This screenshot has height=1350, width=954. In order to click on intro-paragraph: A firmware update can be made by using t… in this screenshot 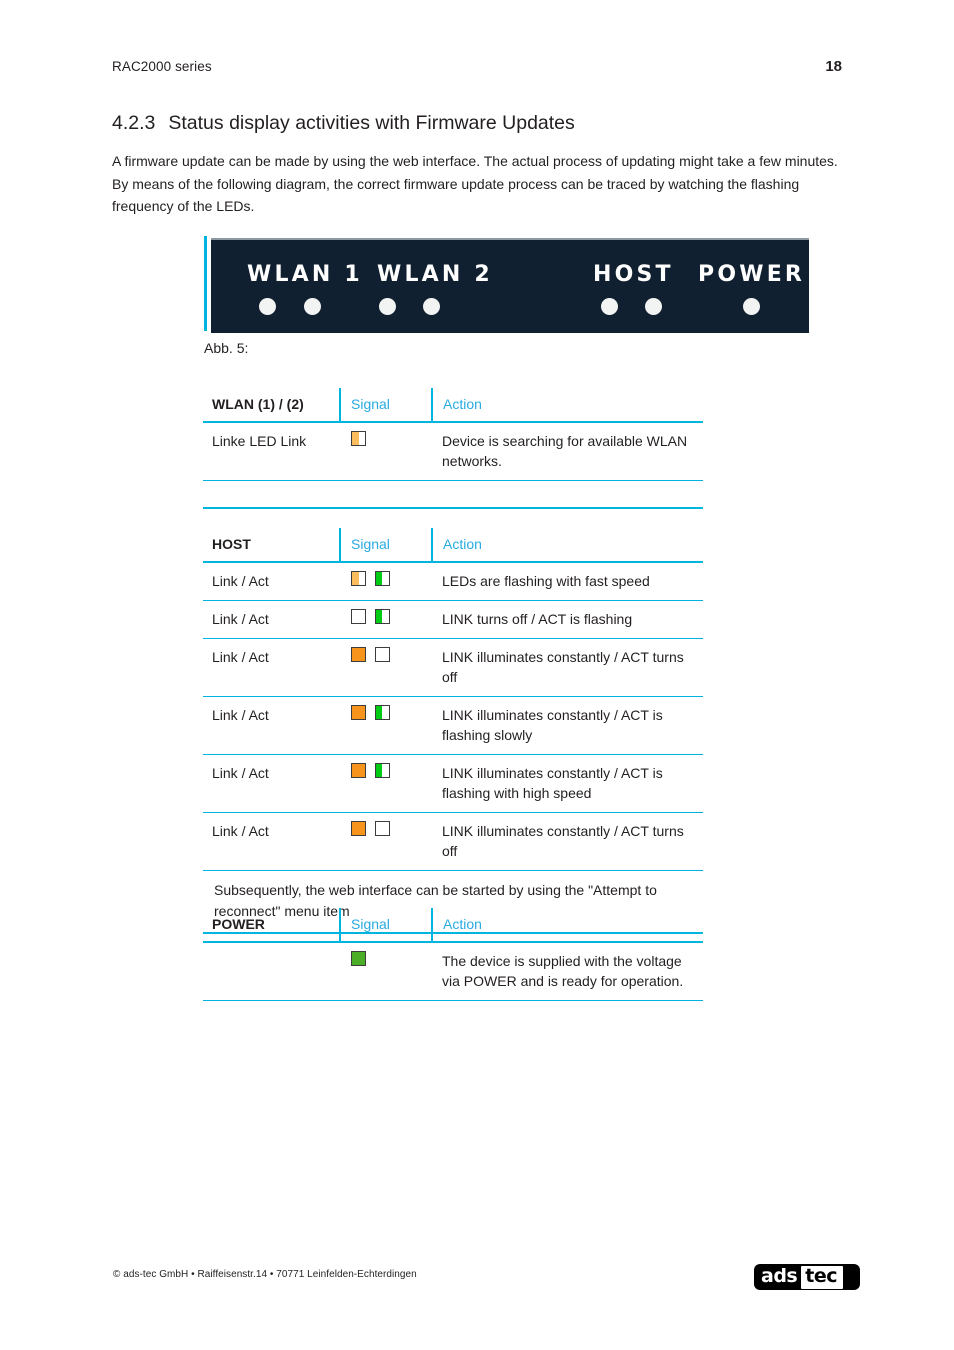, I will do `click(475, 183)`.